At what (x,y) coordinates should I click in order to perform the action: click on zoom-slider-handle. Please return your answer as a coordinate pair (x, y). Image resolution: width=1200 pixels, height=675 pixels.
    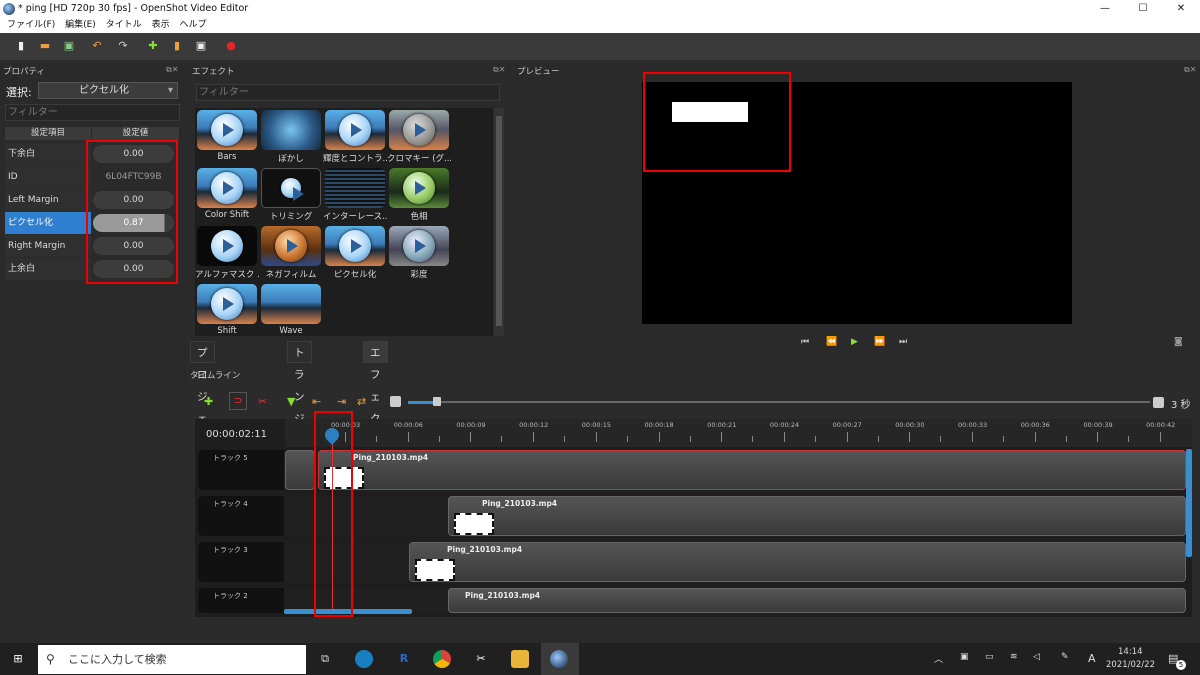
    Looking at the image, I should click on (437, 401).